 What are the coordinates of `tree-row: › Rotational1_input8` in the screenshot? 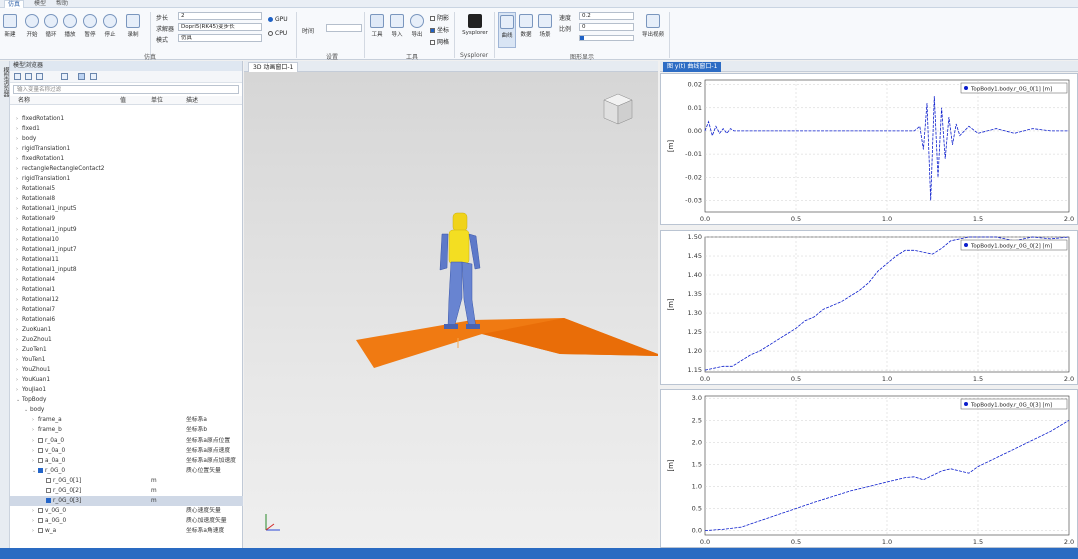 It's located at (126, 270).